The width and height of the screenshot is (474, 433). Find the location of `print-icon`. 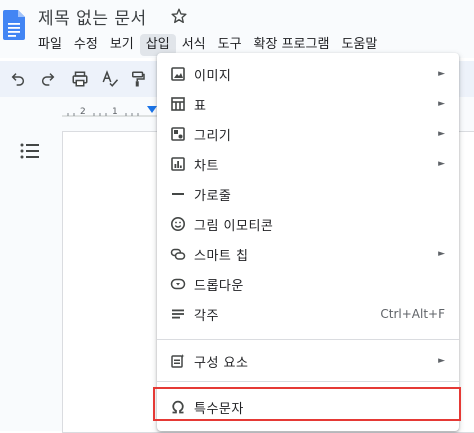

print-icon is located at coordinates (80, 79).